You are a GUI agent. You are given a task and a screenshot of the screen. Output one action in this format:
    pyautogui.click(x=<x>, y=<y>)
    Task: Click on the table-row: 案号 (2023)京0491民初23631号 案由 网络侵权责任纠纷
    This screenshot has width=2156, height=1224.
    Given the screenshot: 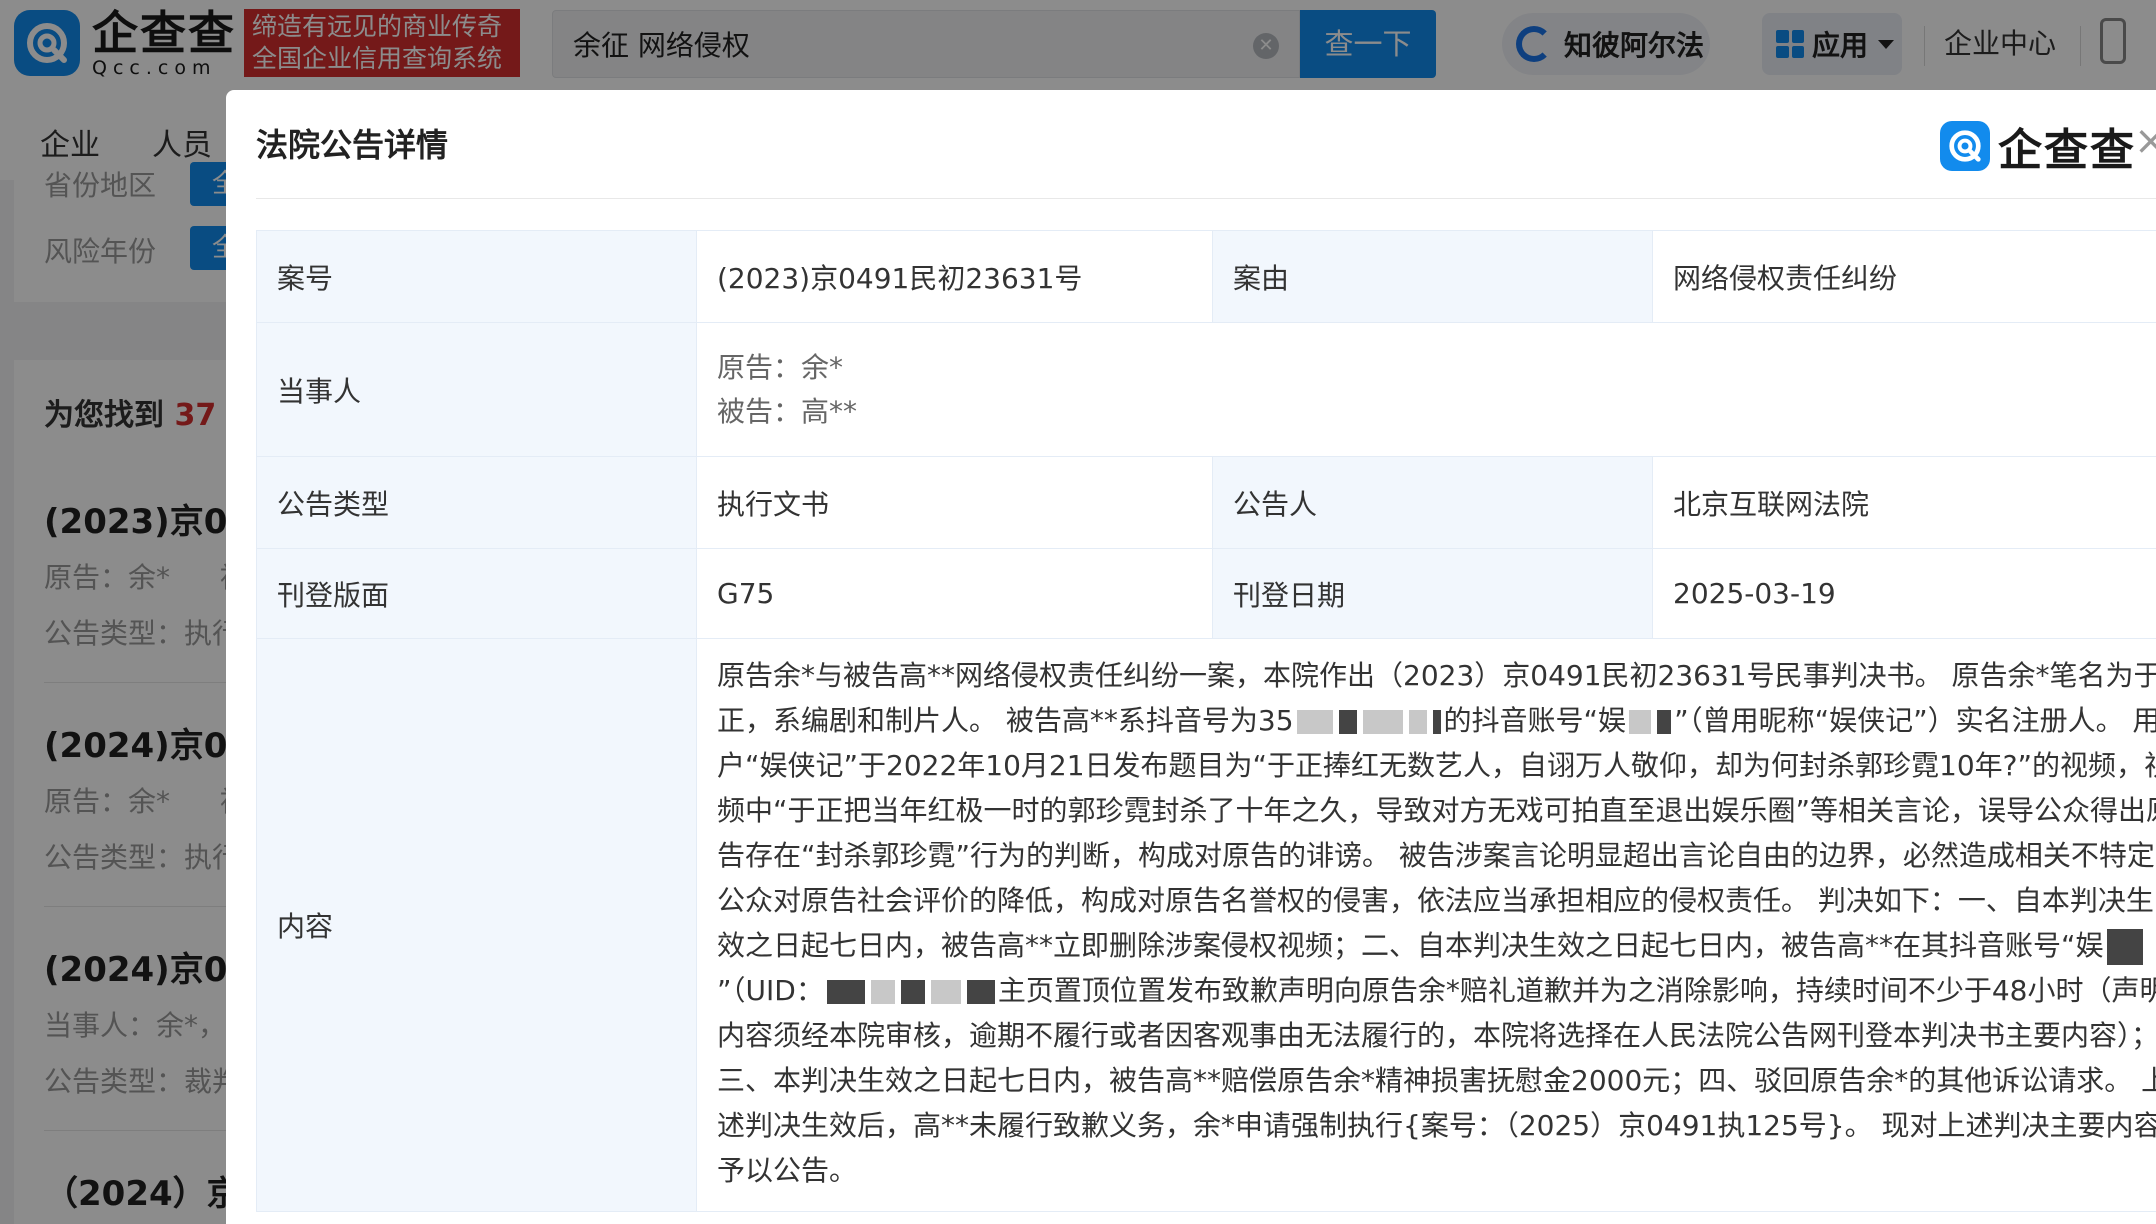 What is the action you would take?
    pyautogui.click(x=1206, y=276)
    